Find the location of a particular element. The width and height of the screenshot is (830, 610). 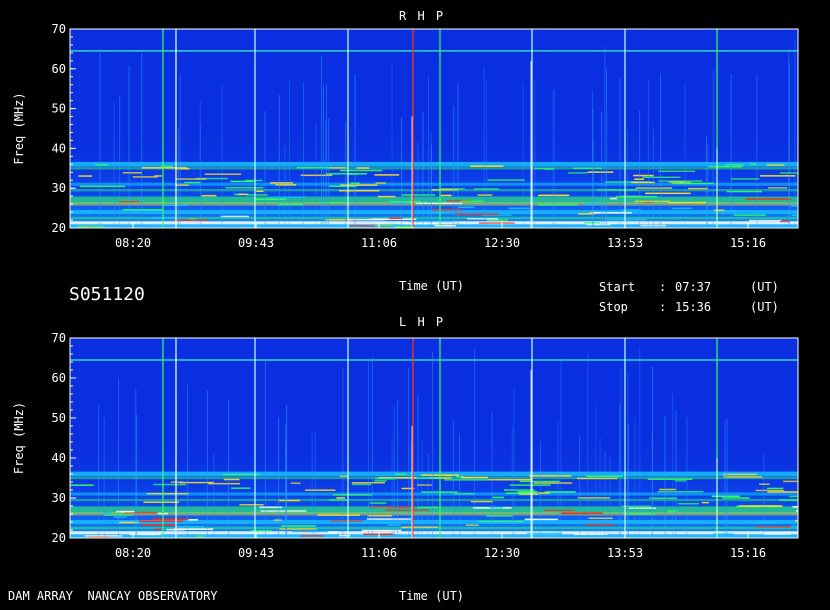

footer-source: DAM ARRAY NANCAY OBSERVATORY is located at coordinates (113, 596).